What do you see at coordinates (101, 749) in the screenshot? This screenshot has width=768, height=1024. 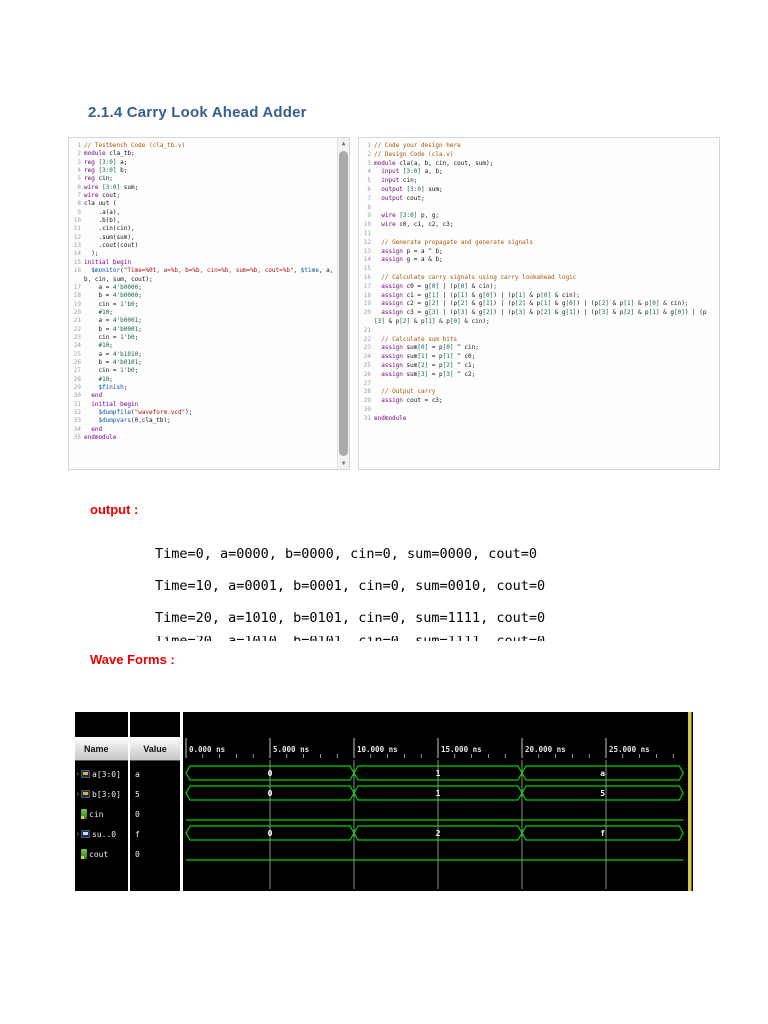 I see `name-column-header: Name` at bounding box center [101, 749].